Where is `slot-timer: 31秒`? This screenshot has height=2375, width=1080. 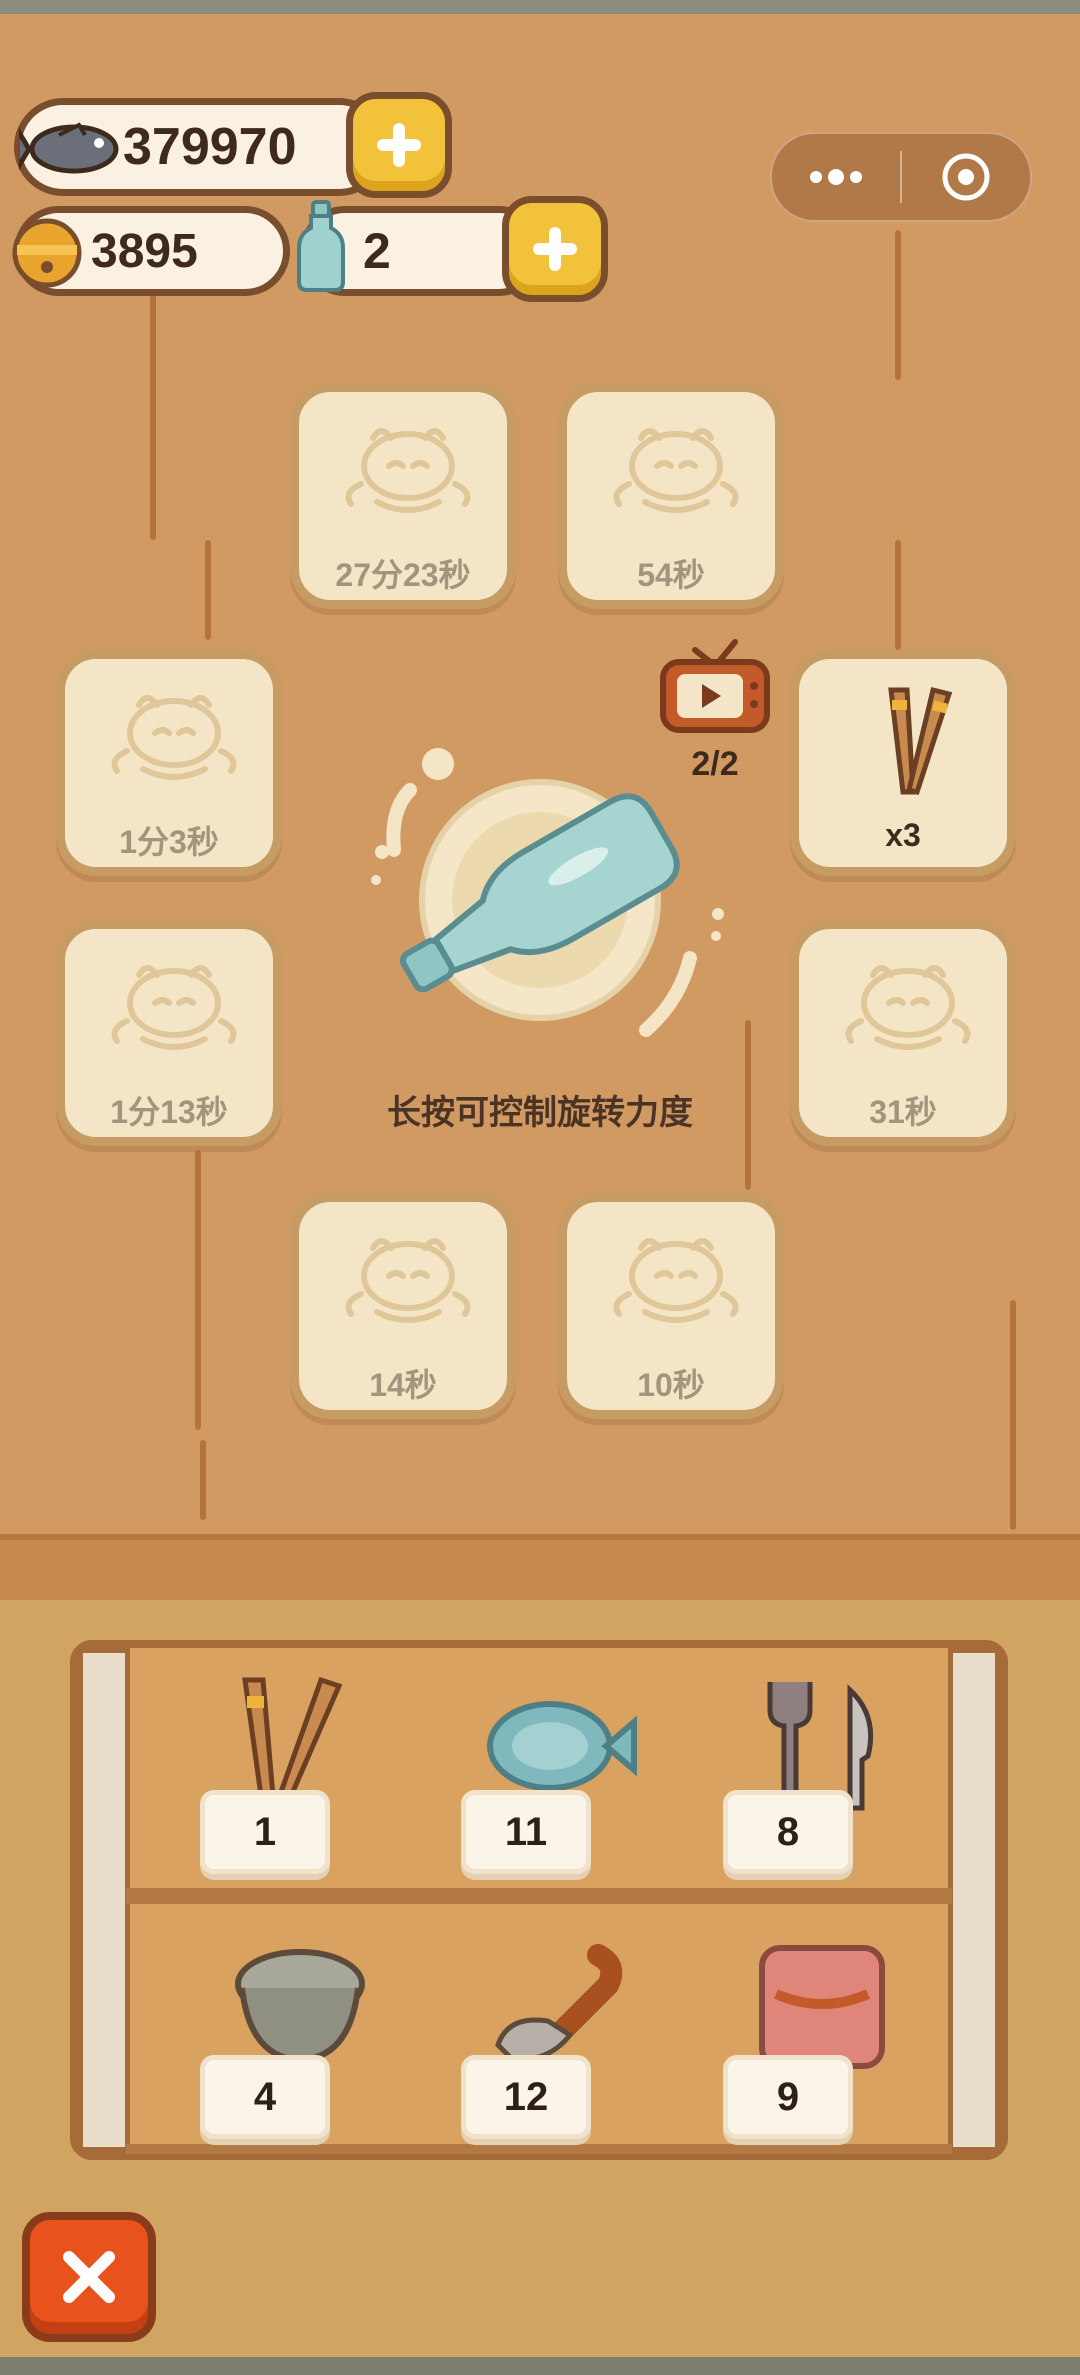 slot-timer: 31秒 is located at coordinates (903, 1112).